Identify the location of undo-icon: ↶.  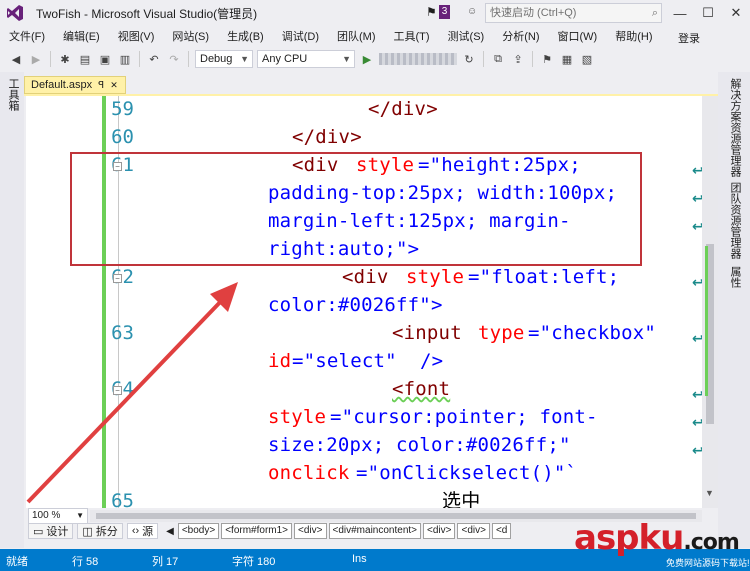
(154, 59).